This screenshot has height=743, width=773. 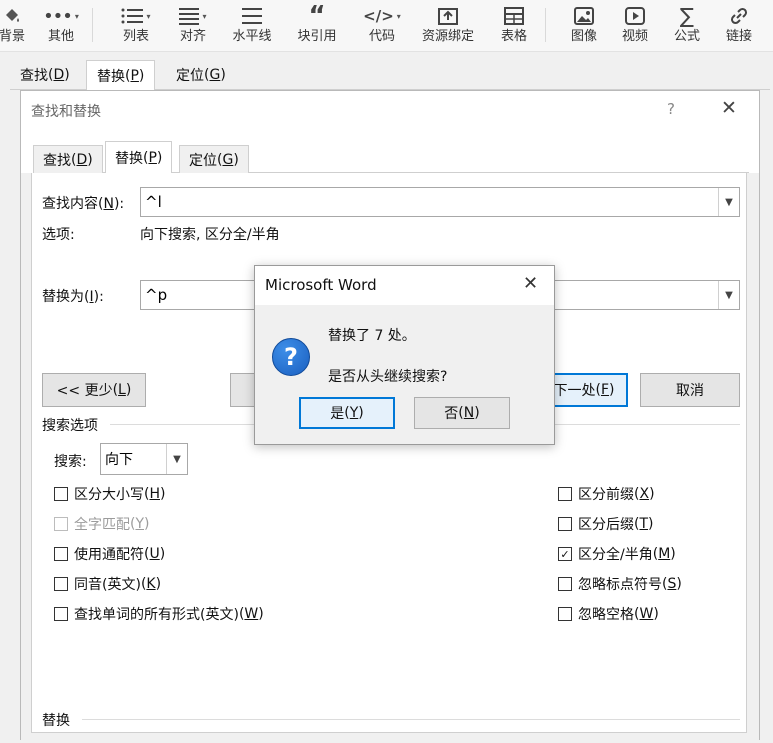 What do you see at coordinates (70, 426) in the screenshot?
I see `search-options-title: 搜索选项` at bounding box center [70, 426].